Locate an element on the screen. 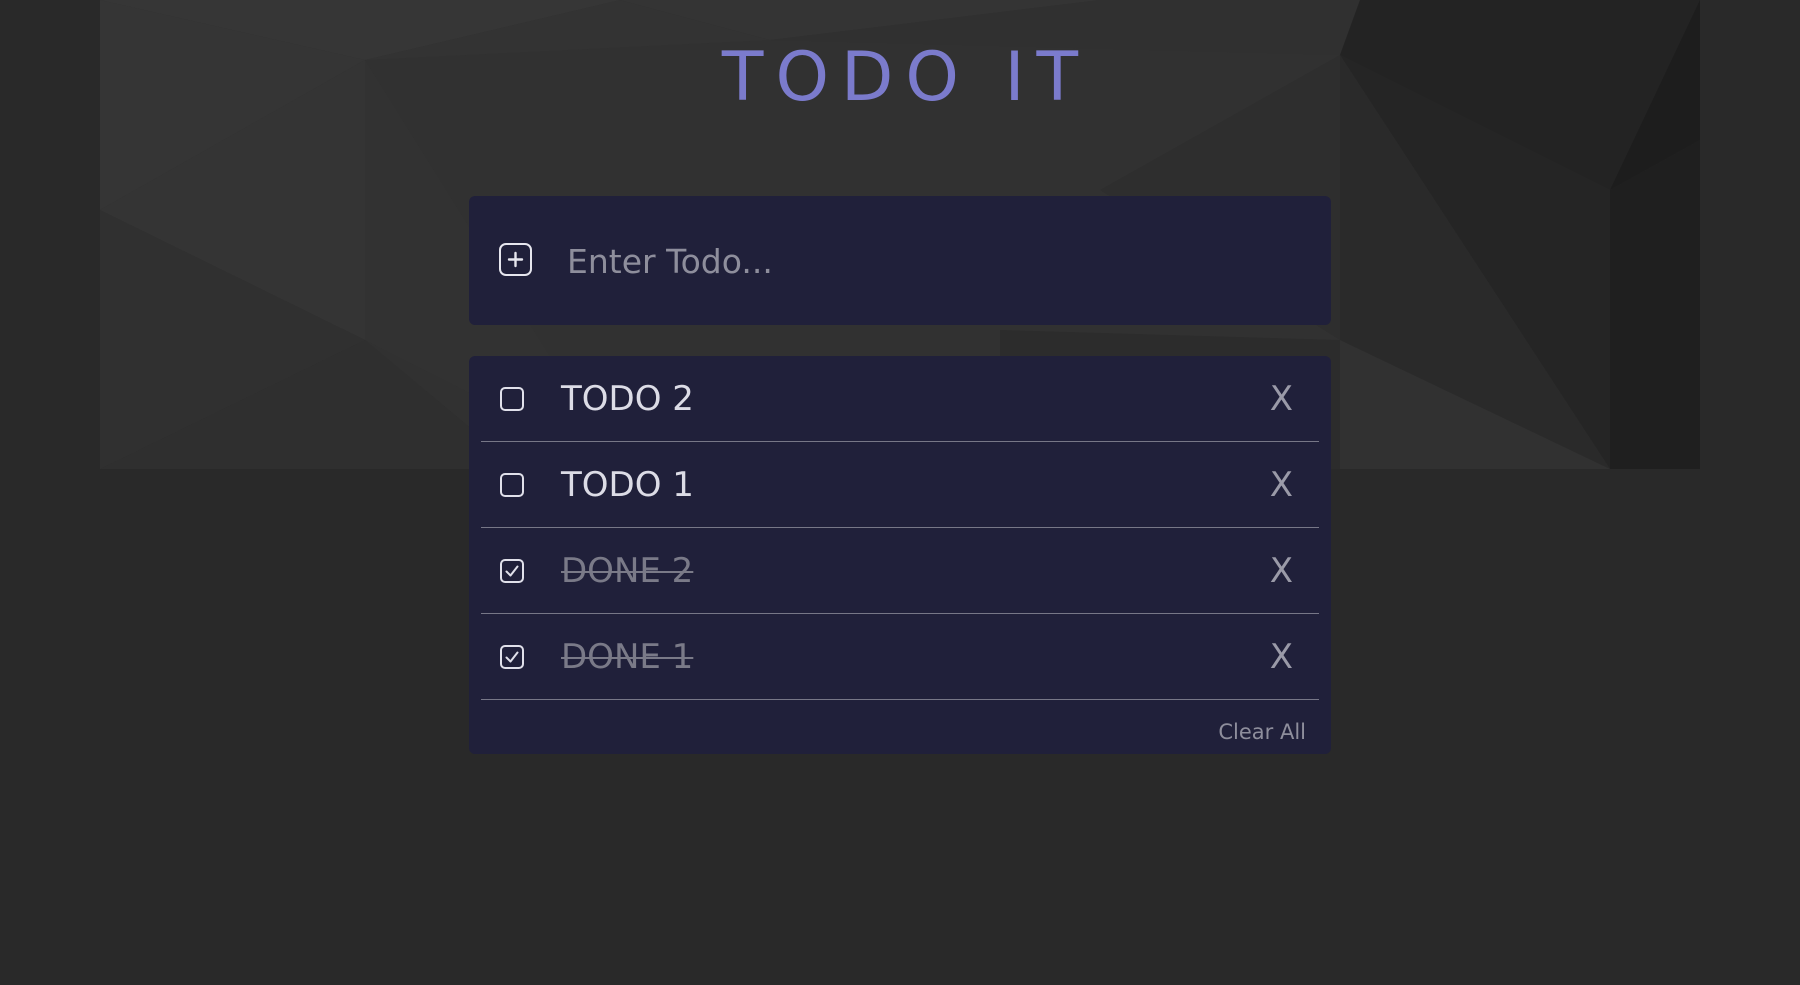  todo-text: TODO 1 is located at coordinates (627, 485).